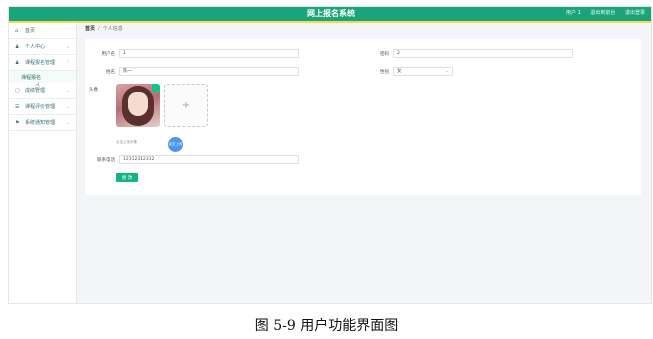  Describe the element at coordinates (423, 71) in the screenshot. I see `gender-select: 女 ⌄` at that location.